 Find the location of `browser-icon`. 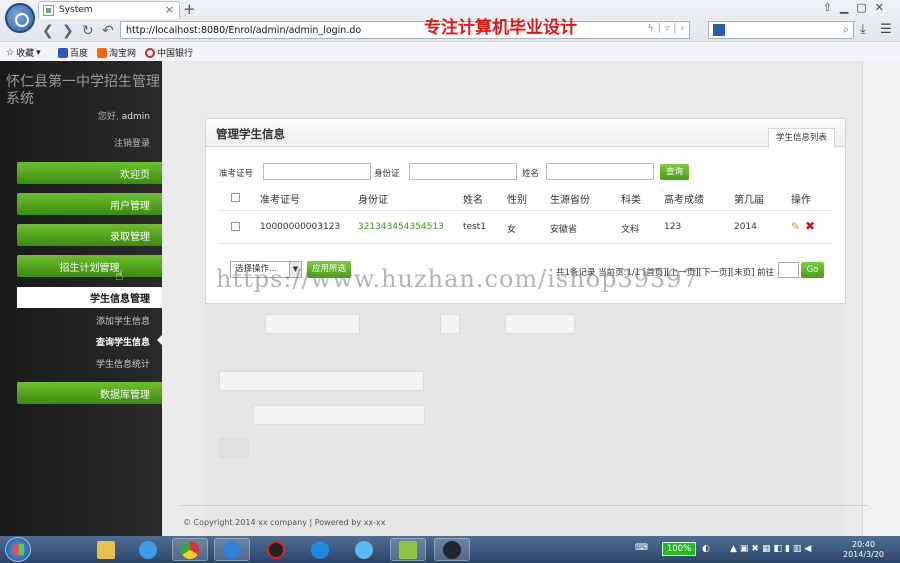

browser-icon is located at coordinates (232, 549).